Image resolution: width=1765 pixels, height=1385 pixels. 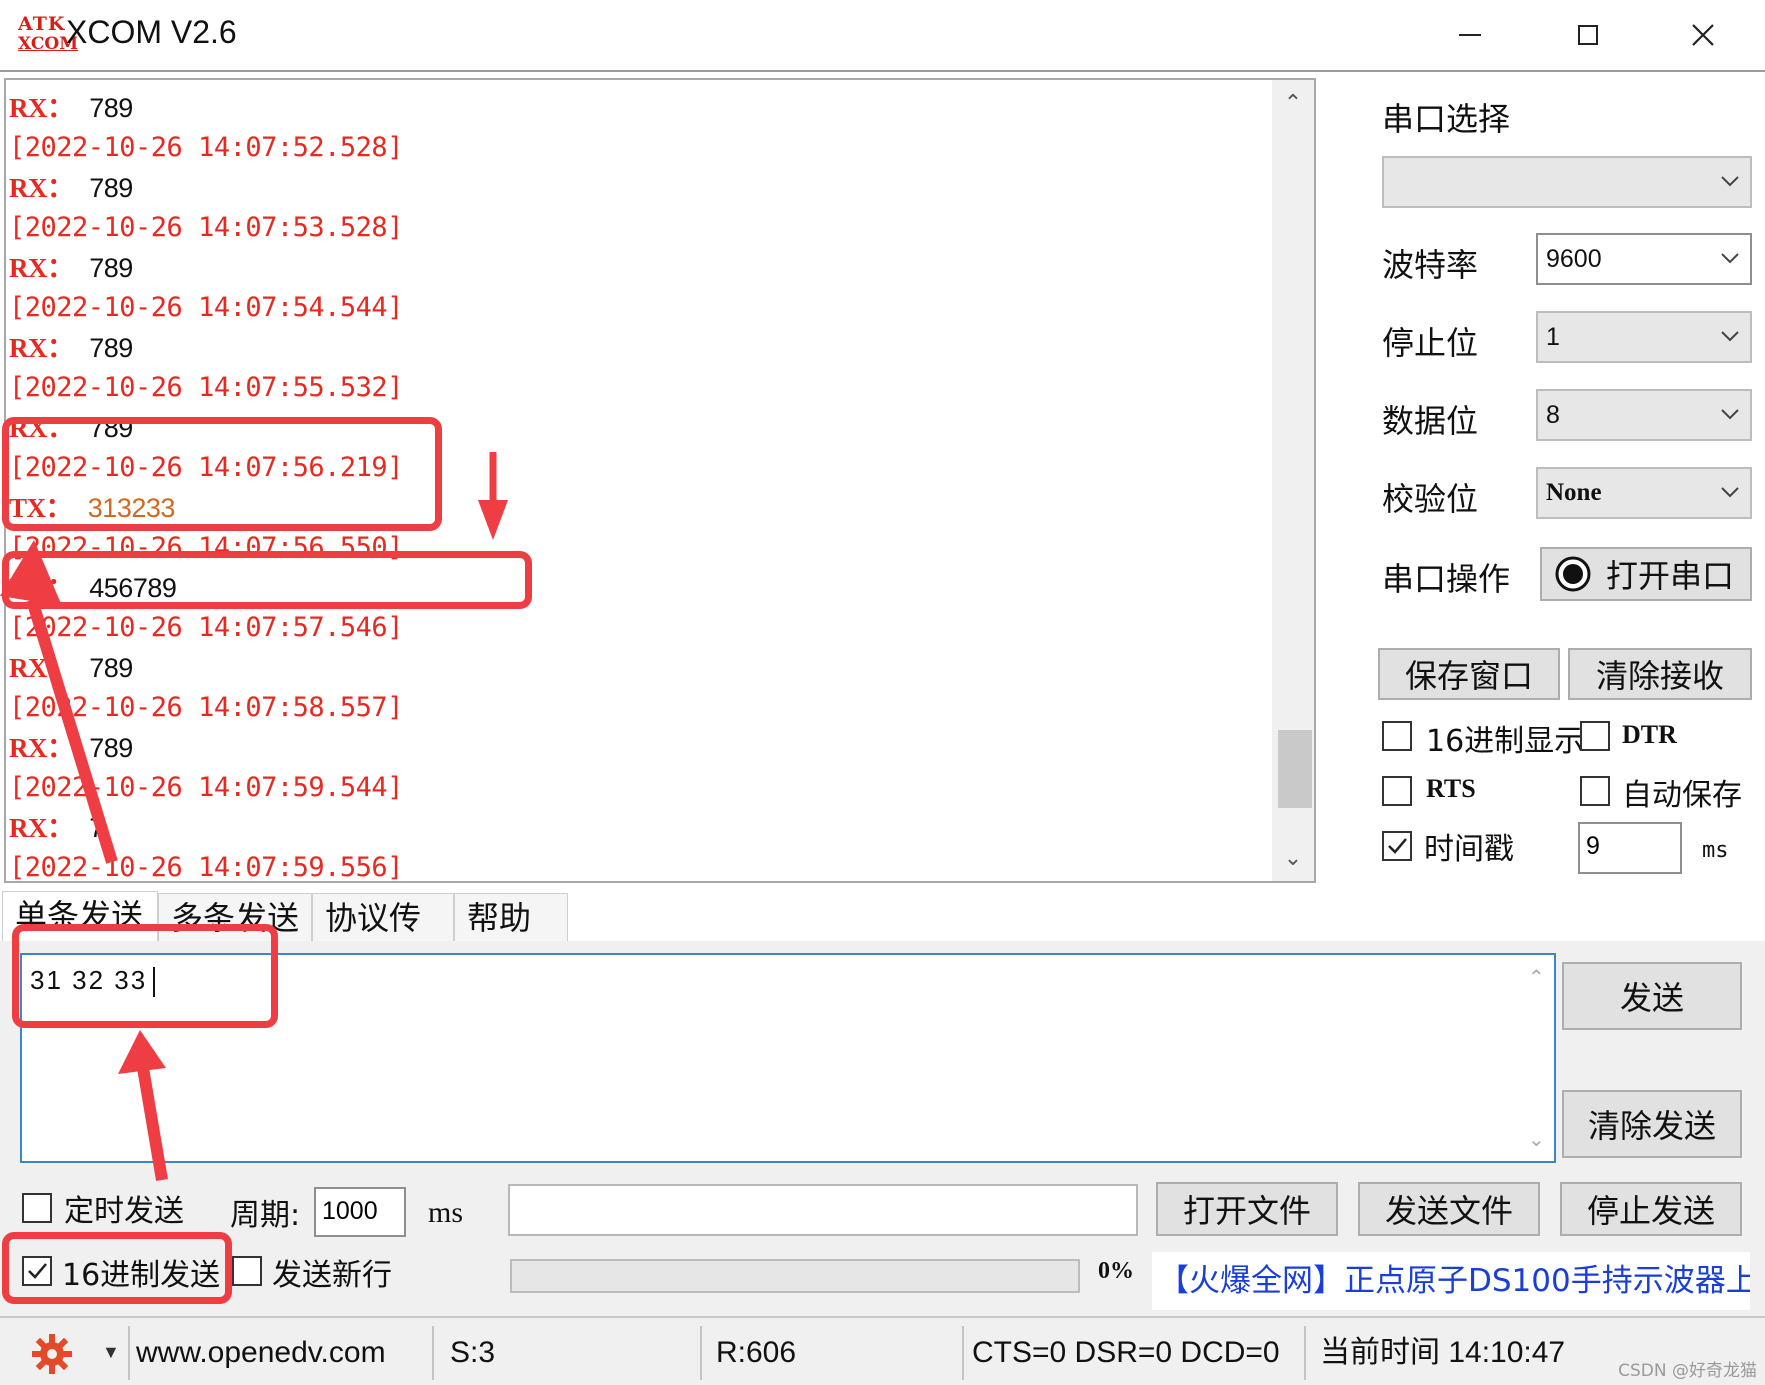 What do you see at coordinates (823, 1210) in the screenshot?
I see `file-path-input` at bounding box center [823, 1210].